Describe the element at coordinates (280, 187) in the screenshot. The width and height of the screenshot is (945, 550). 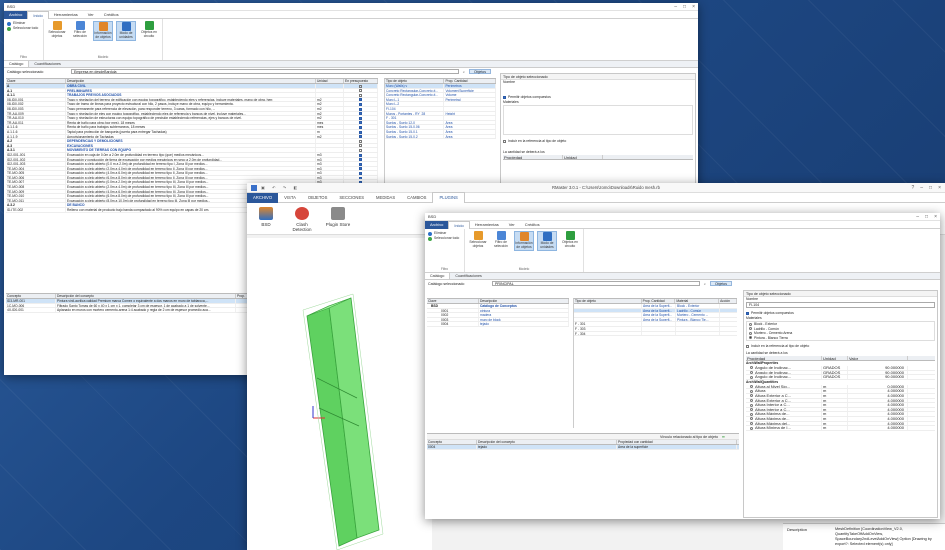
I see `quick-access-icons: ▣ ↶ ↷ ◧` at that location.